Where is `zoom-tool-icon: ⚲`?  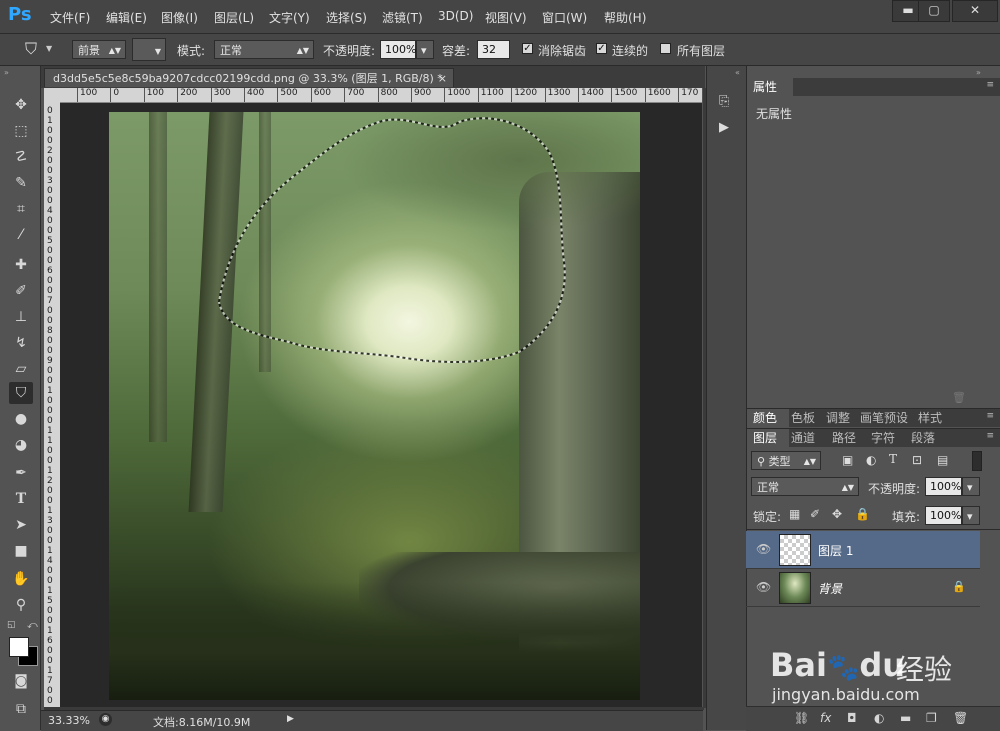
zoom-tool-icon: ⚲ is located at coordinates (21, 605).